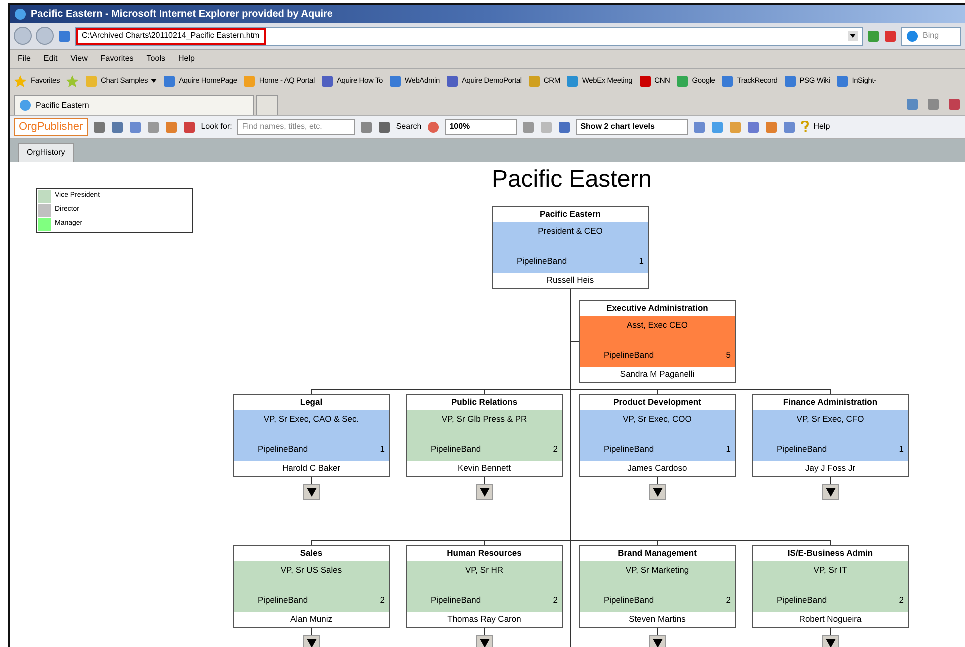  Describe the element at coordinates (311, 586) in the screenshot. I see `org-chart-node: Sales VP, Sr US Sales PipelineBand 2 Alan Muniz` at that location.